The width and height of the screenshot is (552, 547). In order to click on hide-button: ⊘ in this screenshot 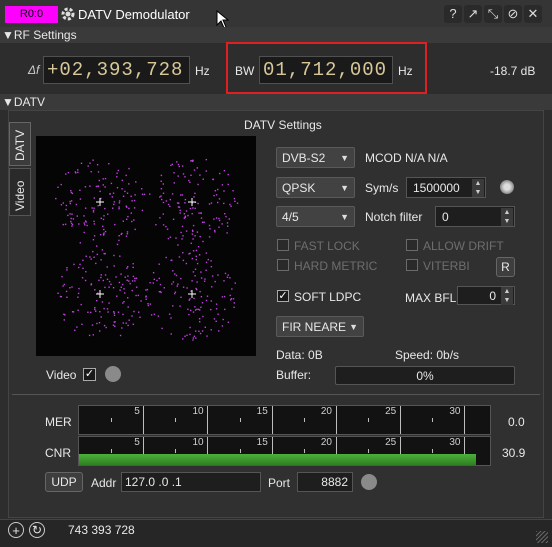, I will do `click(513, 14)`.